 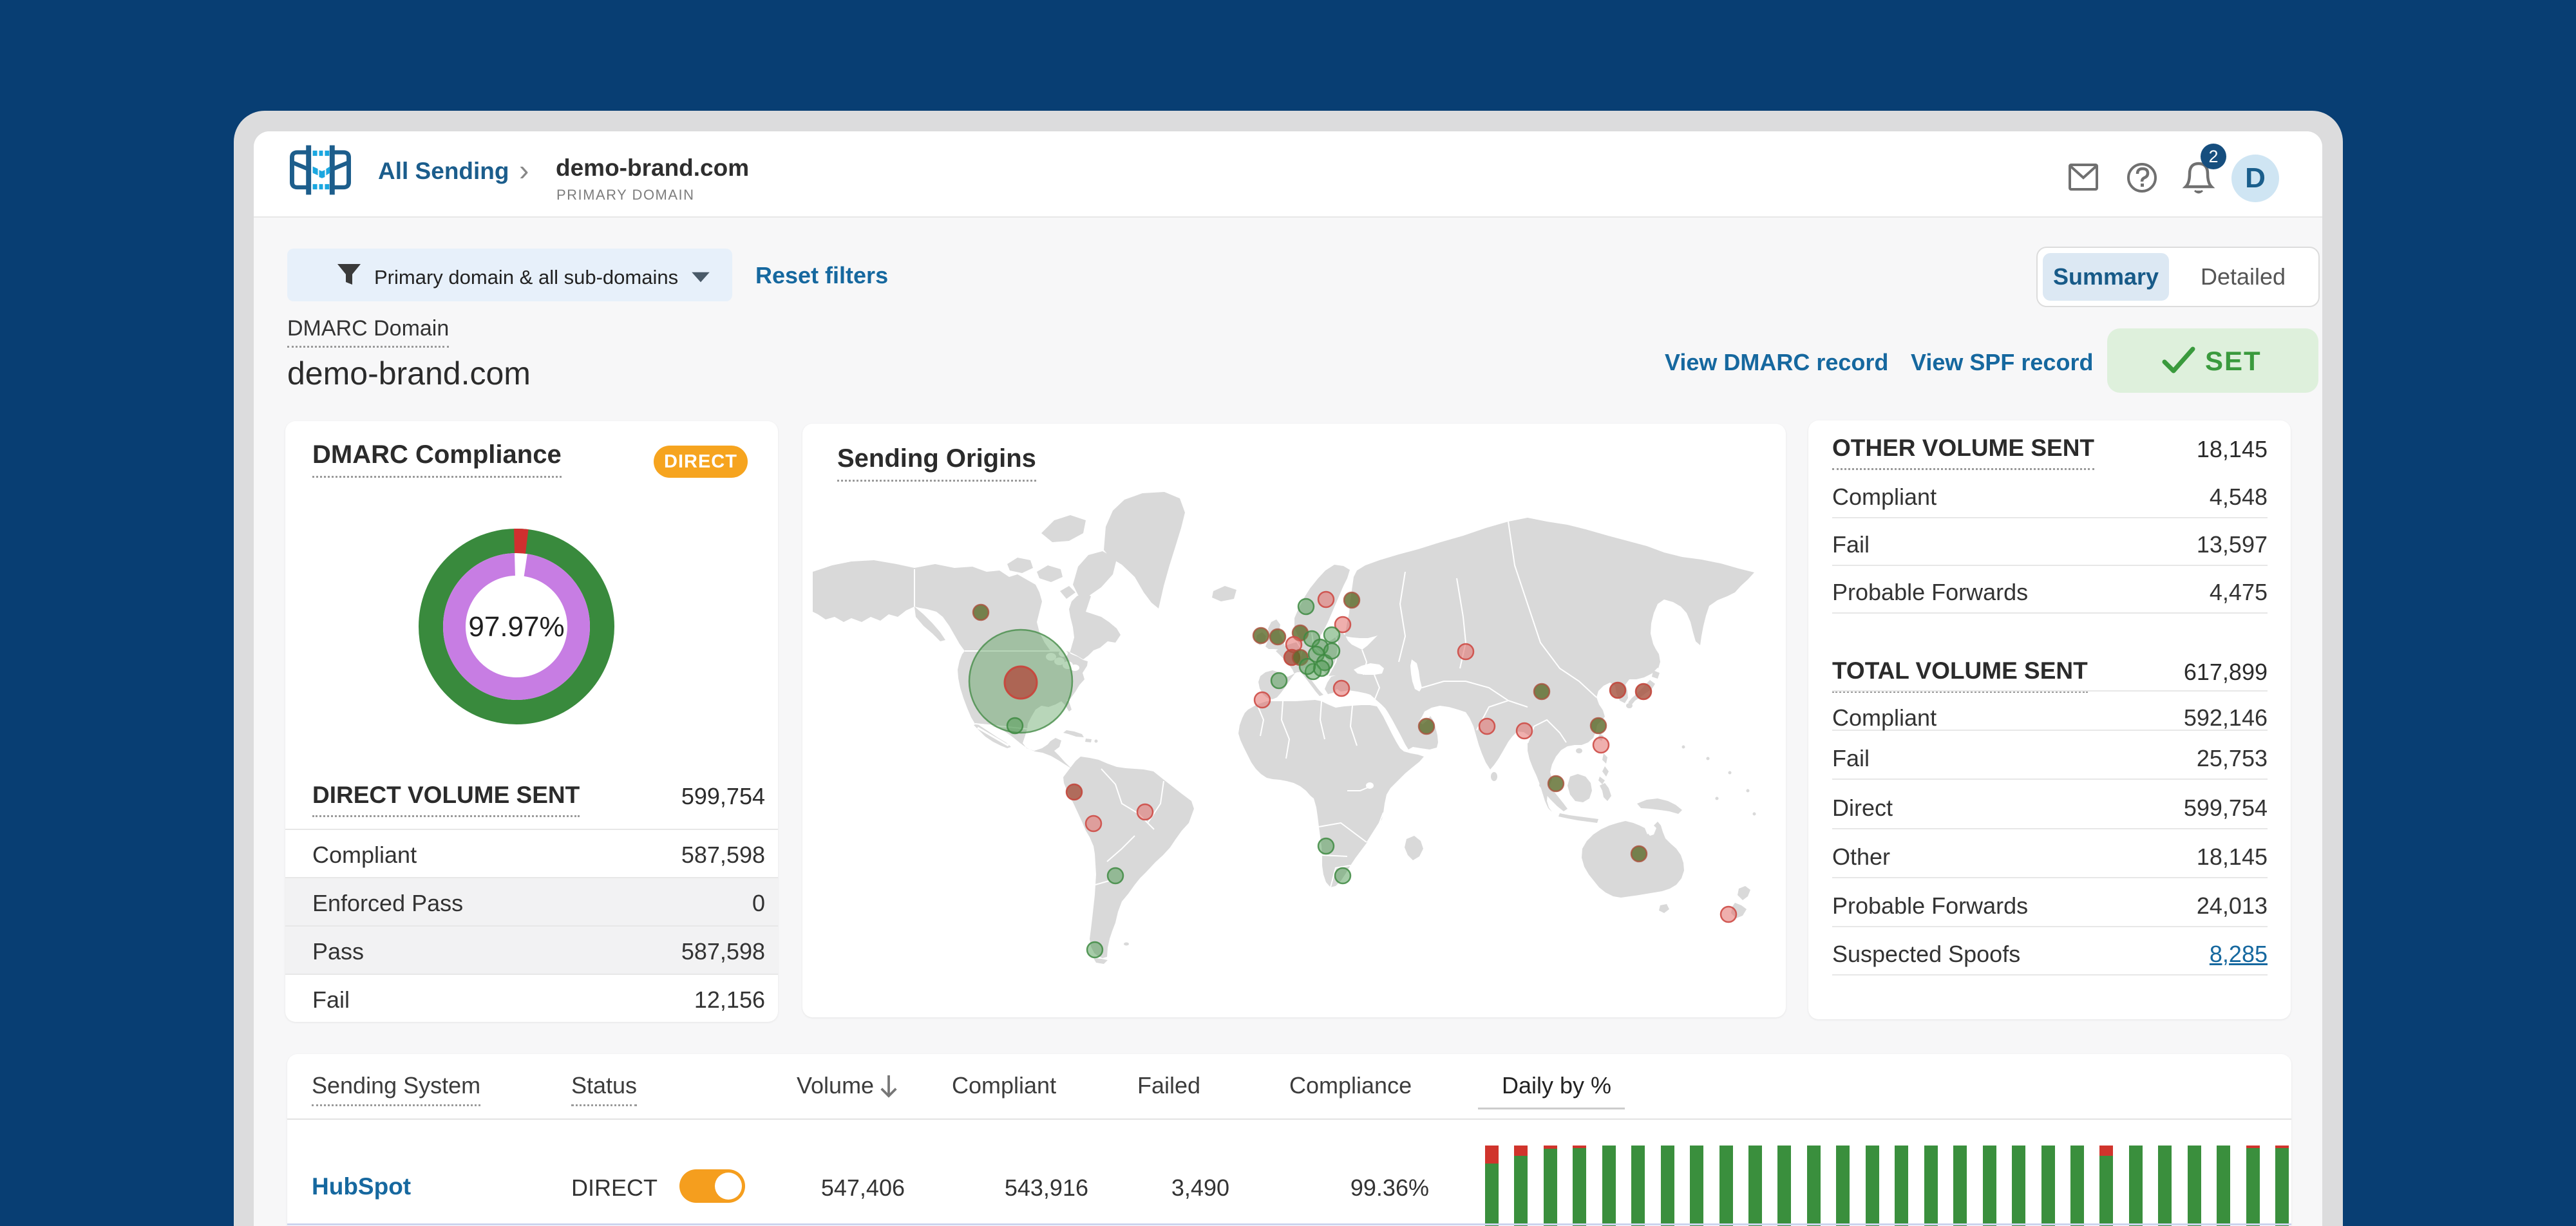 What do you see at coordinates (516, 627) in the screenshot?
I see `svg-text: 97.97%` at bounding box center [516, 627].